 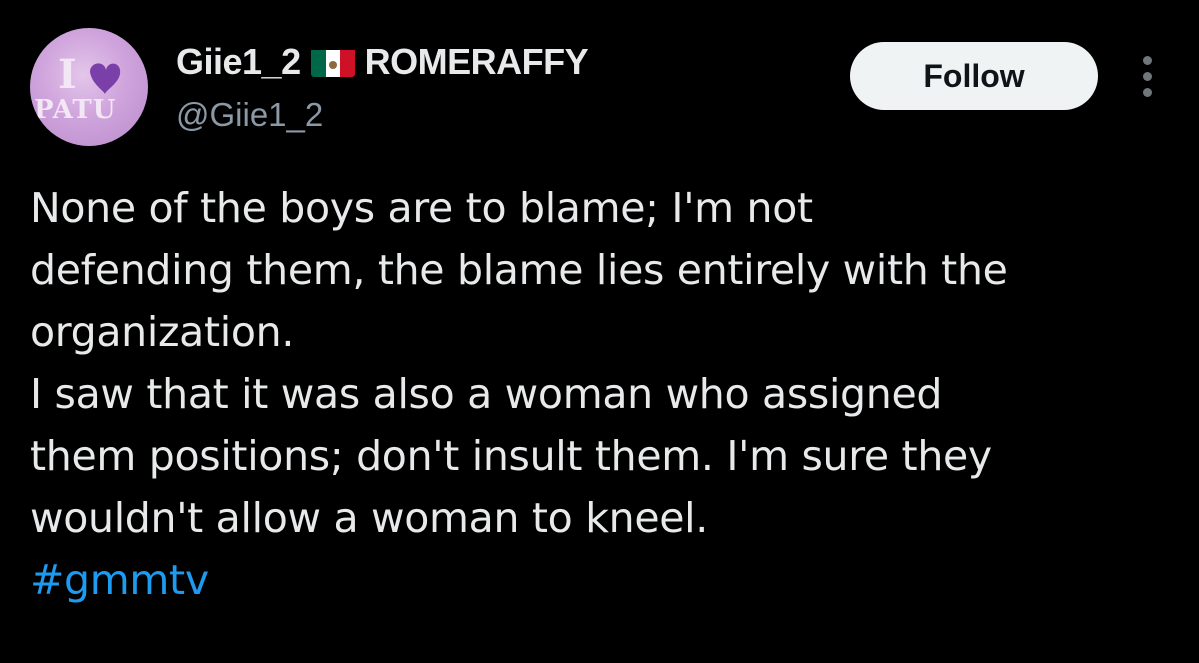 I want to click on avatar-text-top: I, so click(x=67, y=74).